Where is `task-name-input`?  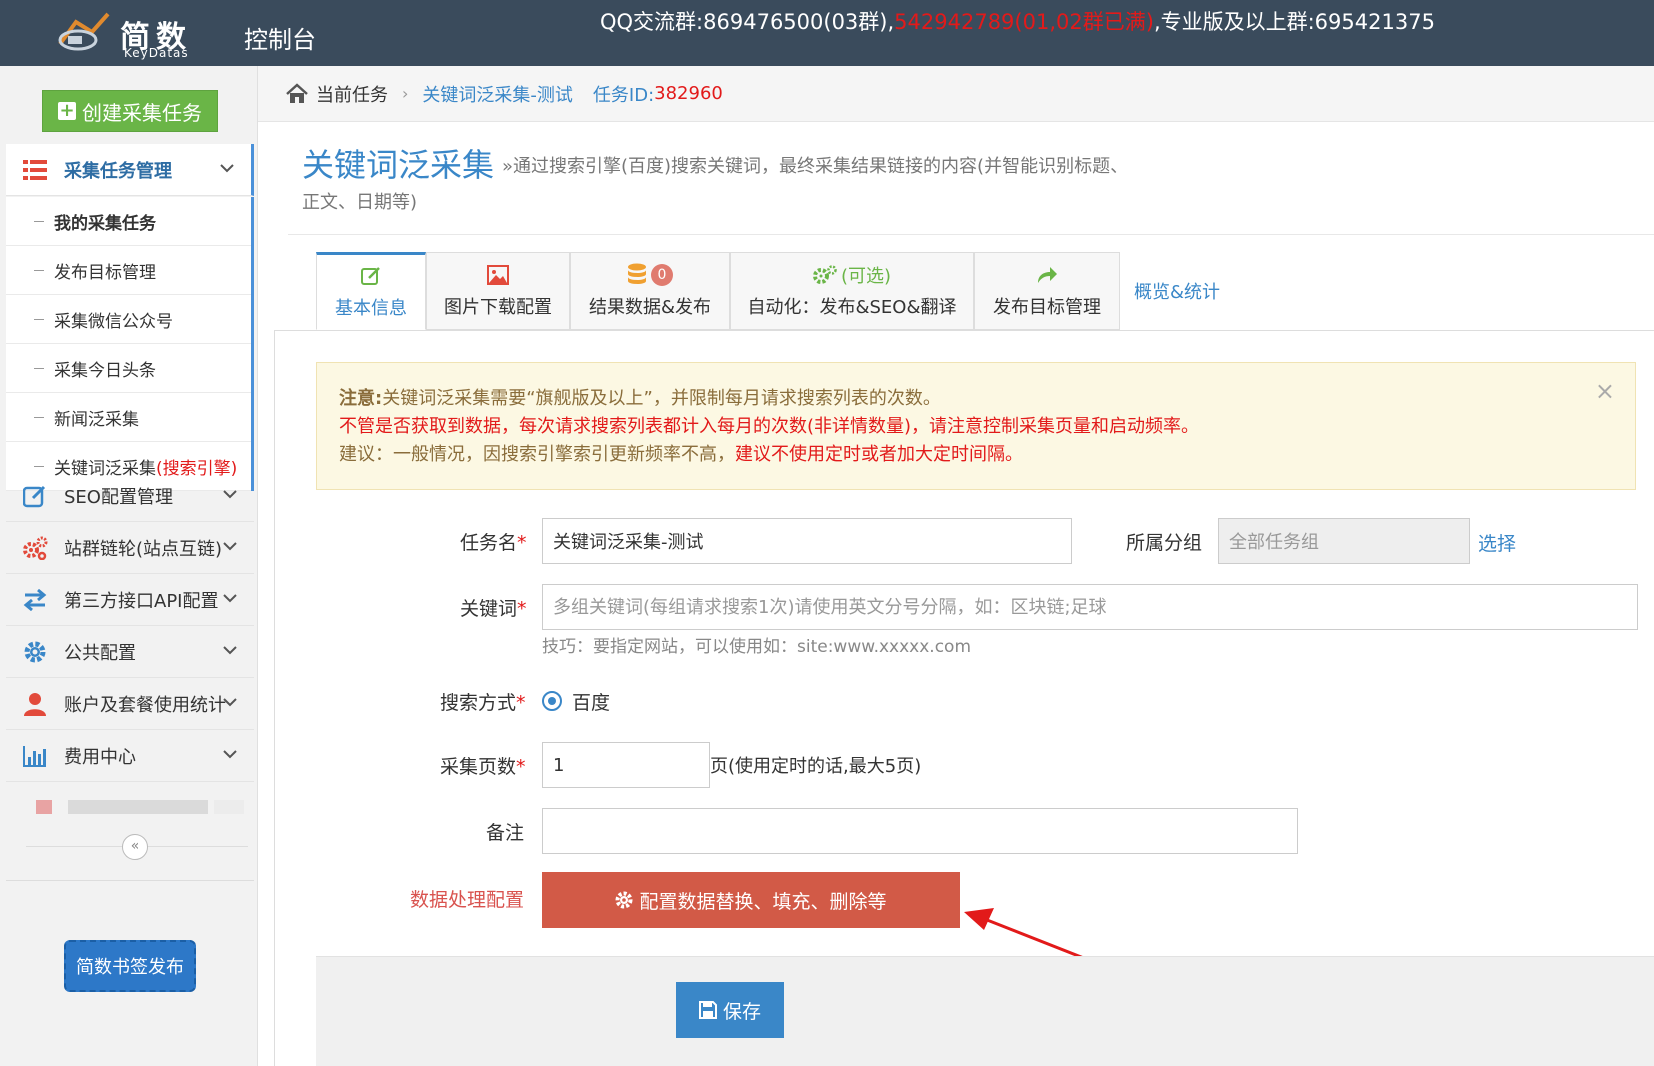 task-name-input is located at coordinates (807, 541).